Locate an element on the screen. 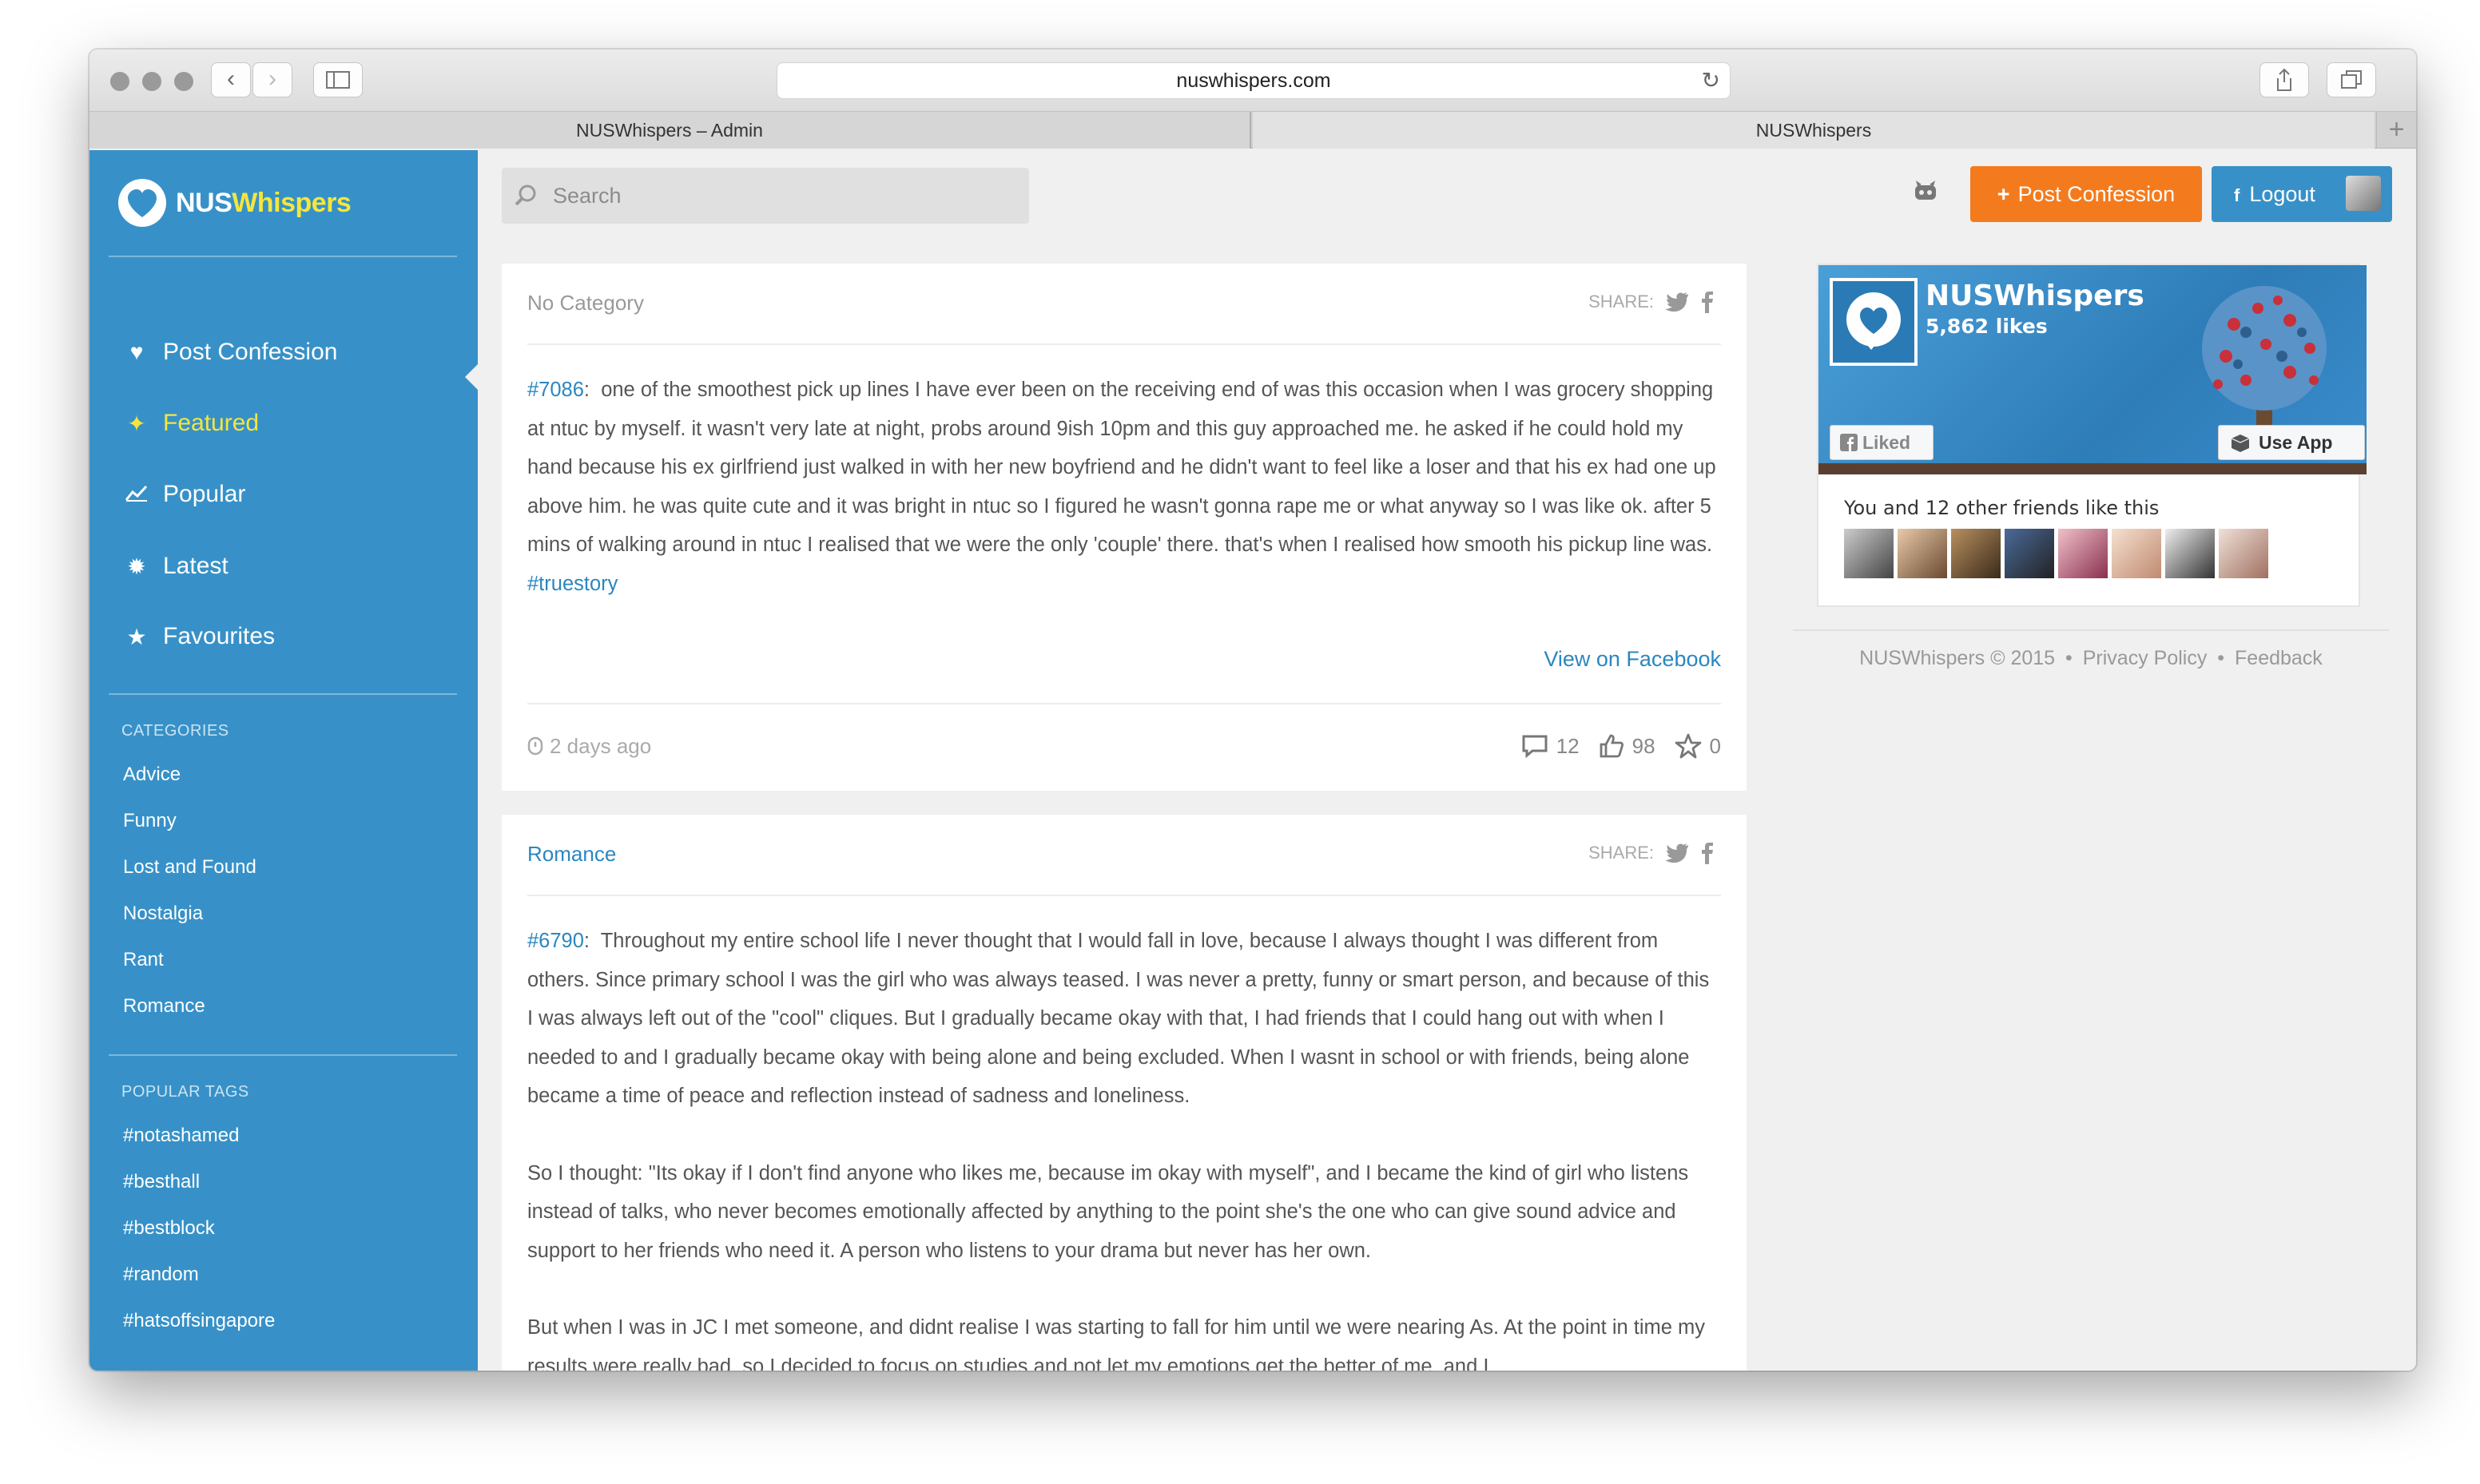  post-time: 2 days ago is located at coordinates (601, 745).